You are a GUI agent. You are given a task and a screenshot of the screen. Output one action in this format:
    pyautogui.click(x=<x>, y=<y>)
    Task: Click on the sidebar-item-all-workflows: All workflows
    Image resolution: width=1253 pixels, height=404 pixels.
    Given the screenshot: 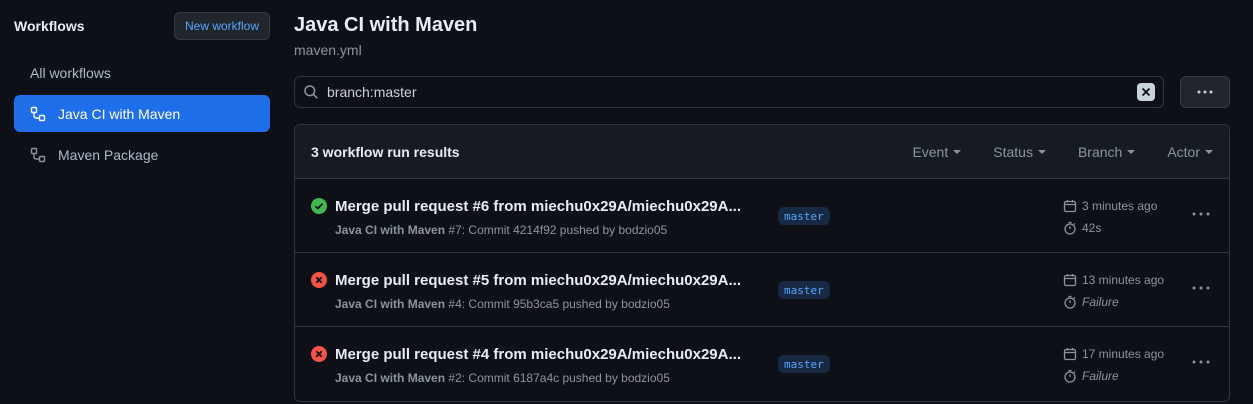 What is the action you would take?
    pyautogui.click(x=142, y=72)
    